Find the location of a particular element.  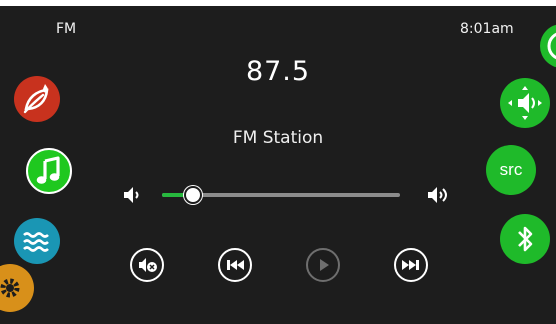

settings-button is located at coordinates (17, 288).